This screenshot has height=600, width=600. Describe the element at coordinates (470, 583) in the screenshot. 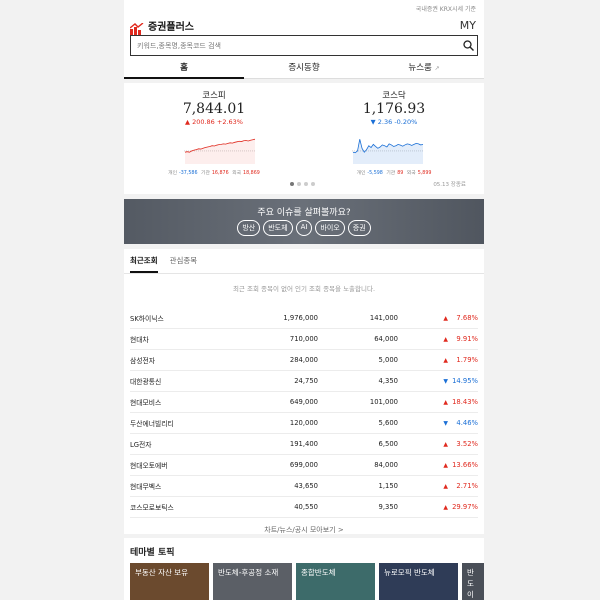

I see `theme-card-label: 반도 이송장` at that location.